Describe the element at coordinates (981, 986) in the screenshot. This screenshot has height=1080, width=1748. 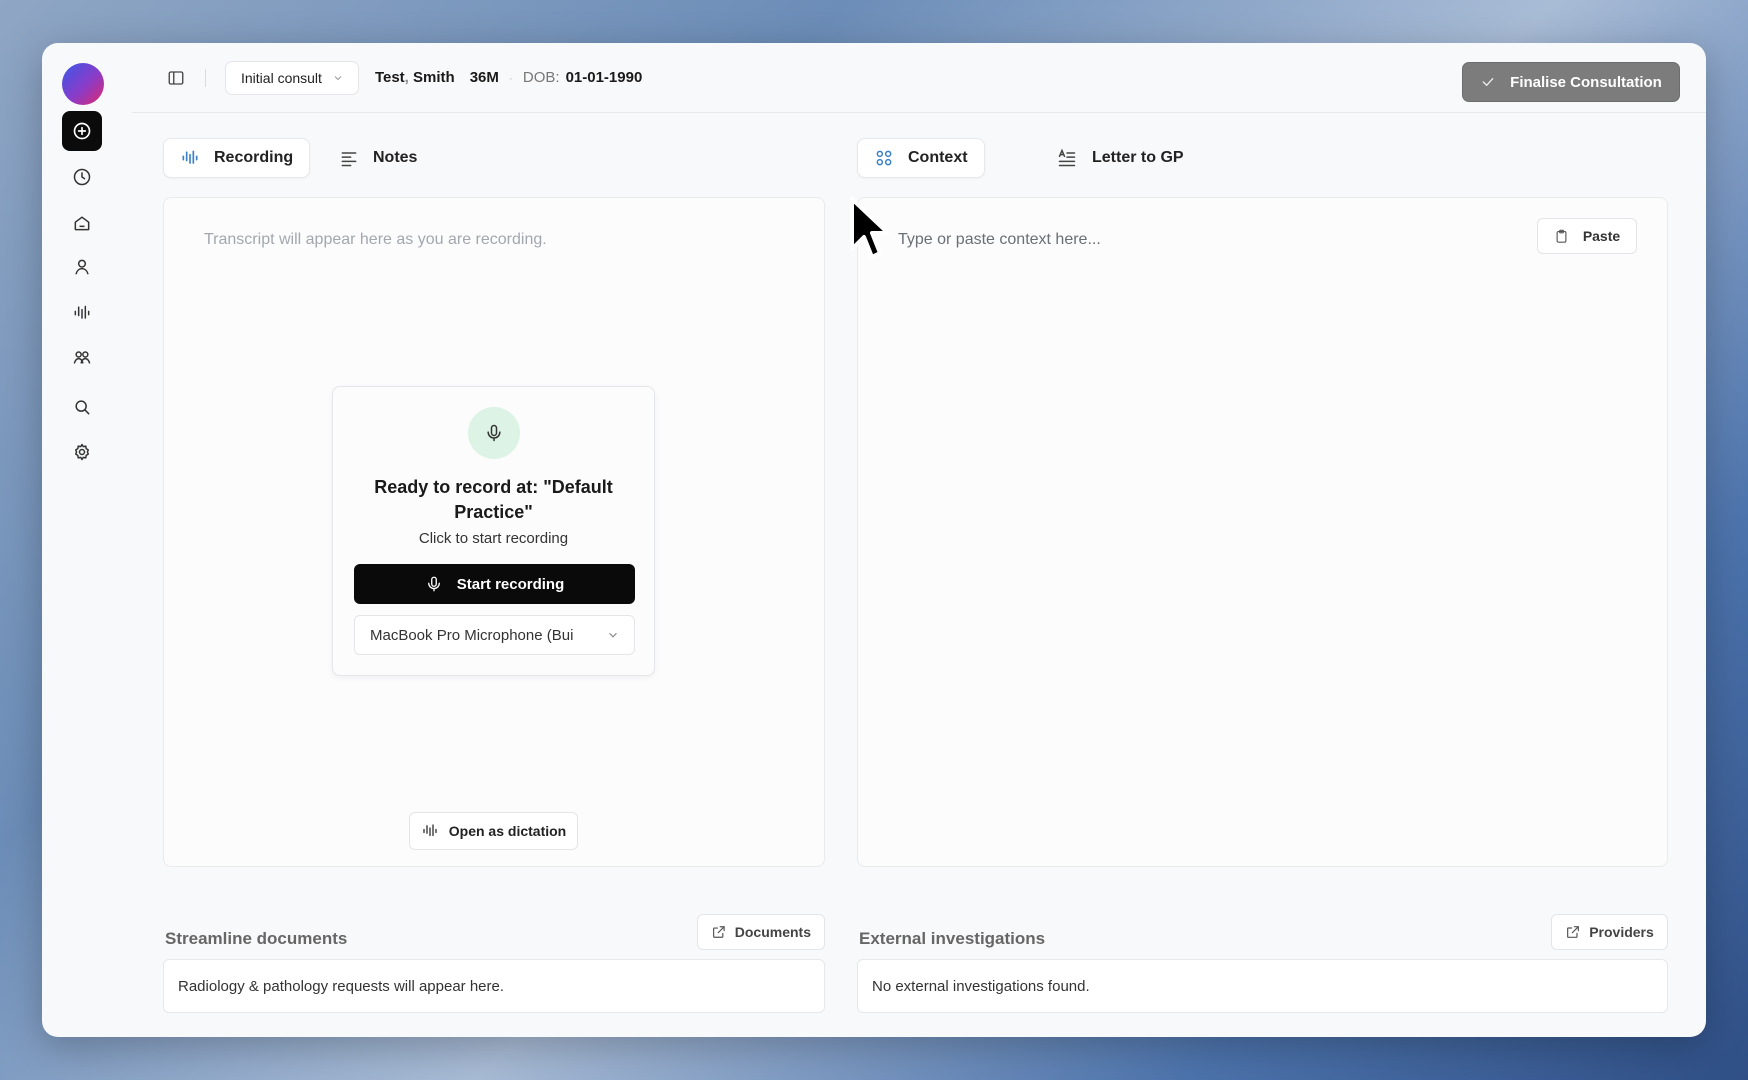
I see `investigations-empty-text: No external investigations found.` at that location.